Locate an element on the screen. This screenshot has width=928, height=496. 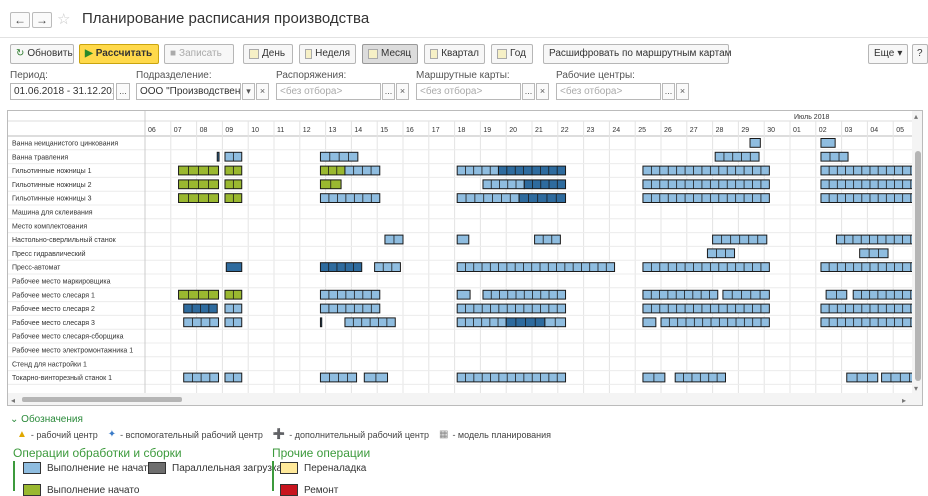
decode-button: Расшифровать по маршрутным картам is located at coordinates (637, 54).